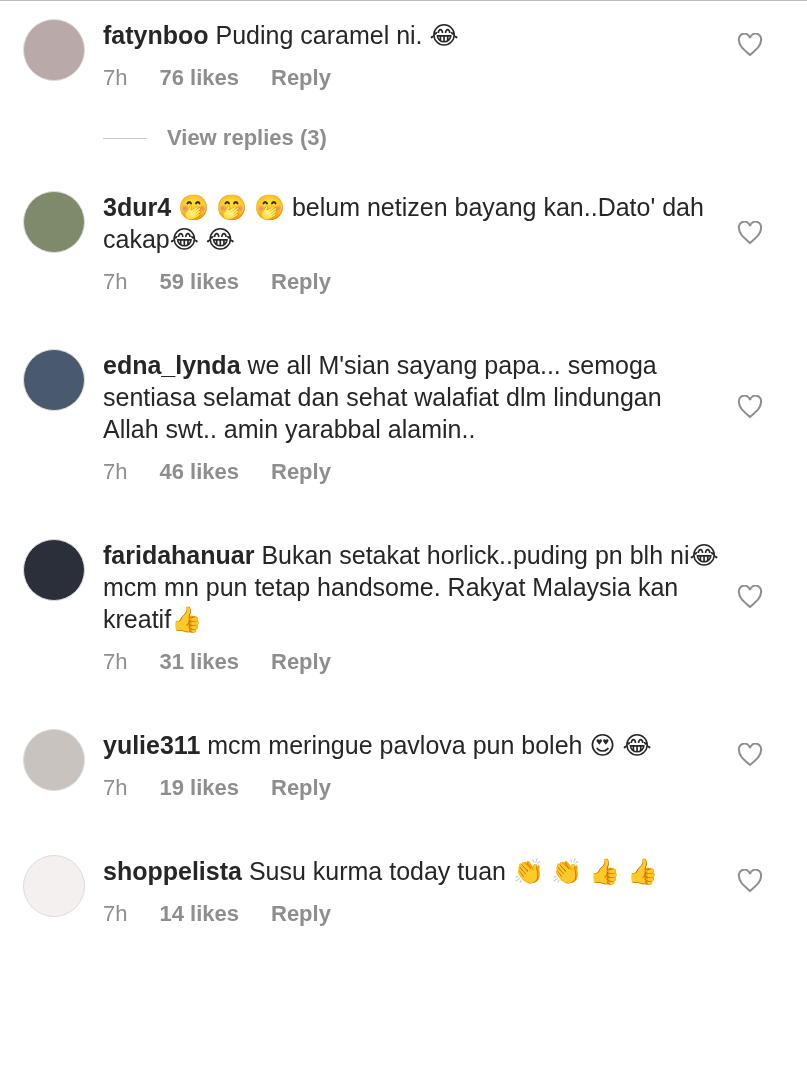  What do you see at coordinates (247, 138) in the screenshot?
I see `view-replies-button: View replies (3)` at bounding box center [247, 138].